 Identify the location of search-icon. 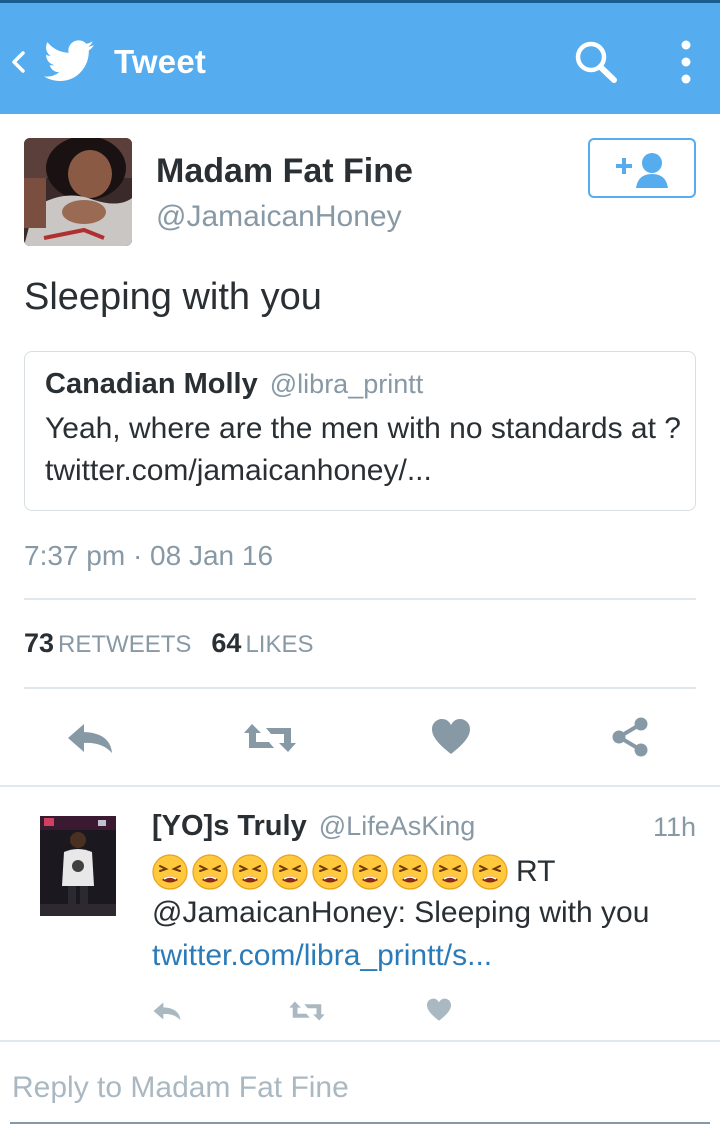
(596, 62).